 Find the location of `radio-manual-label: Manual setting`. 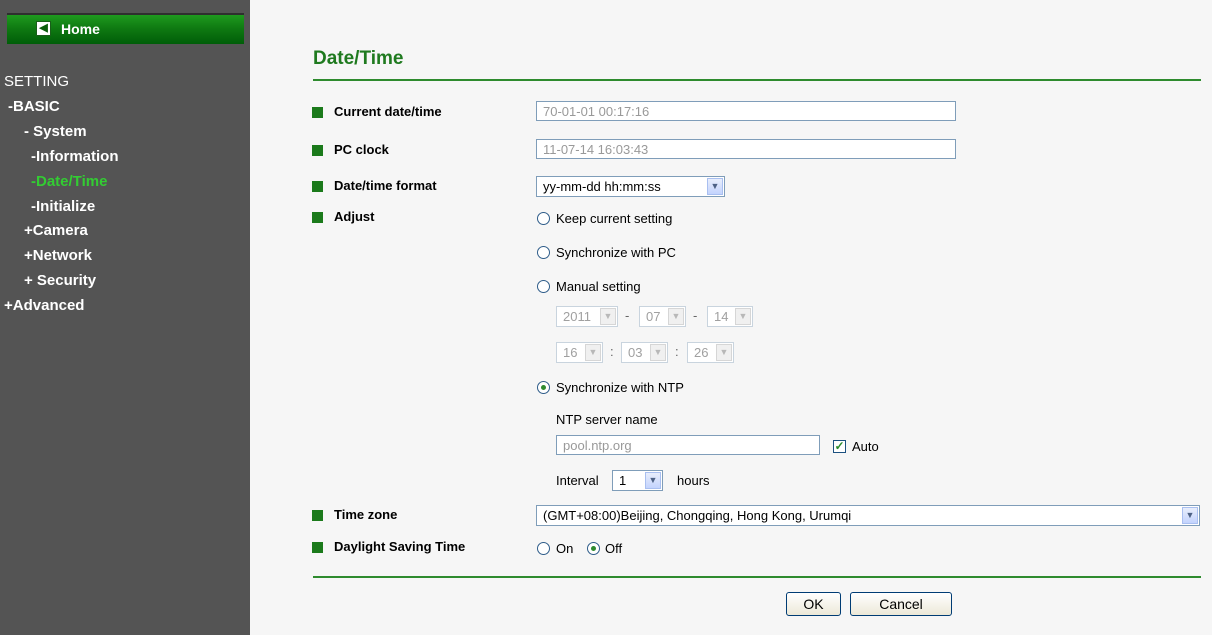

radio-manual-label: Manual setting is located at coordinates (598, 286).